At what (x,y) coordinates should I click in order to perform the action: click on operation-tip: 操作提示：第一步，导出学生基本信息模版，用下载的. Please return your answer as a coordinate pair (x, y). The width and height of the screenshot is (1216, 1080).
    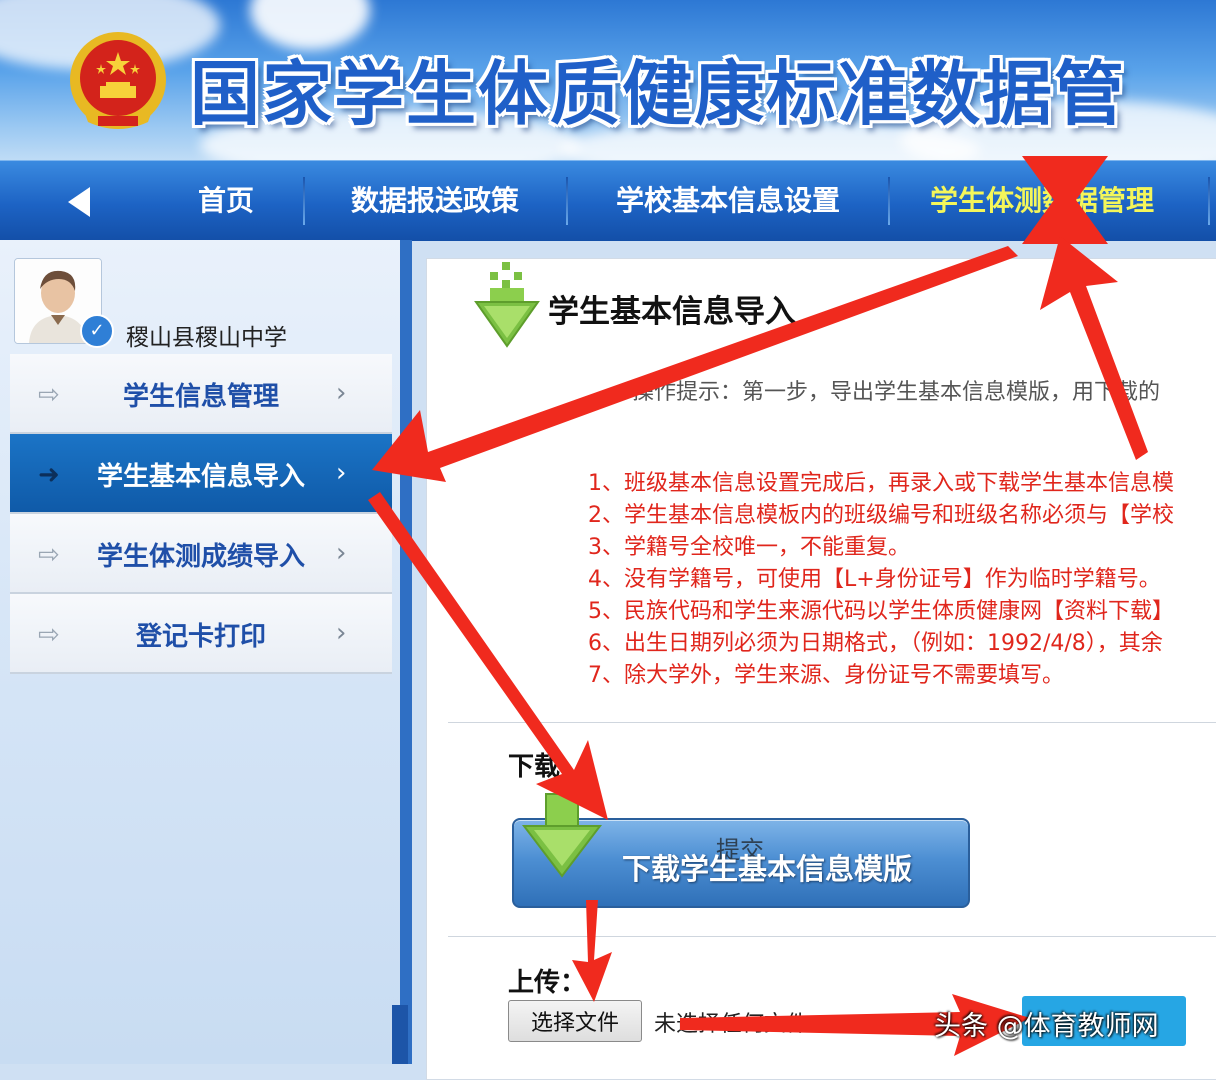
    Looking at the image, I should click on (896, 392).